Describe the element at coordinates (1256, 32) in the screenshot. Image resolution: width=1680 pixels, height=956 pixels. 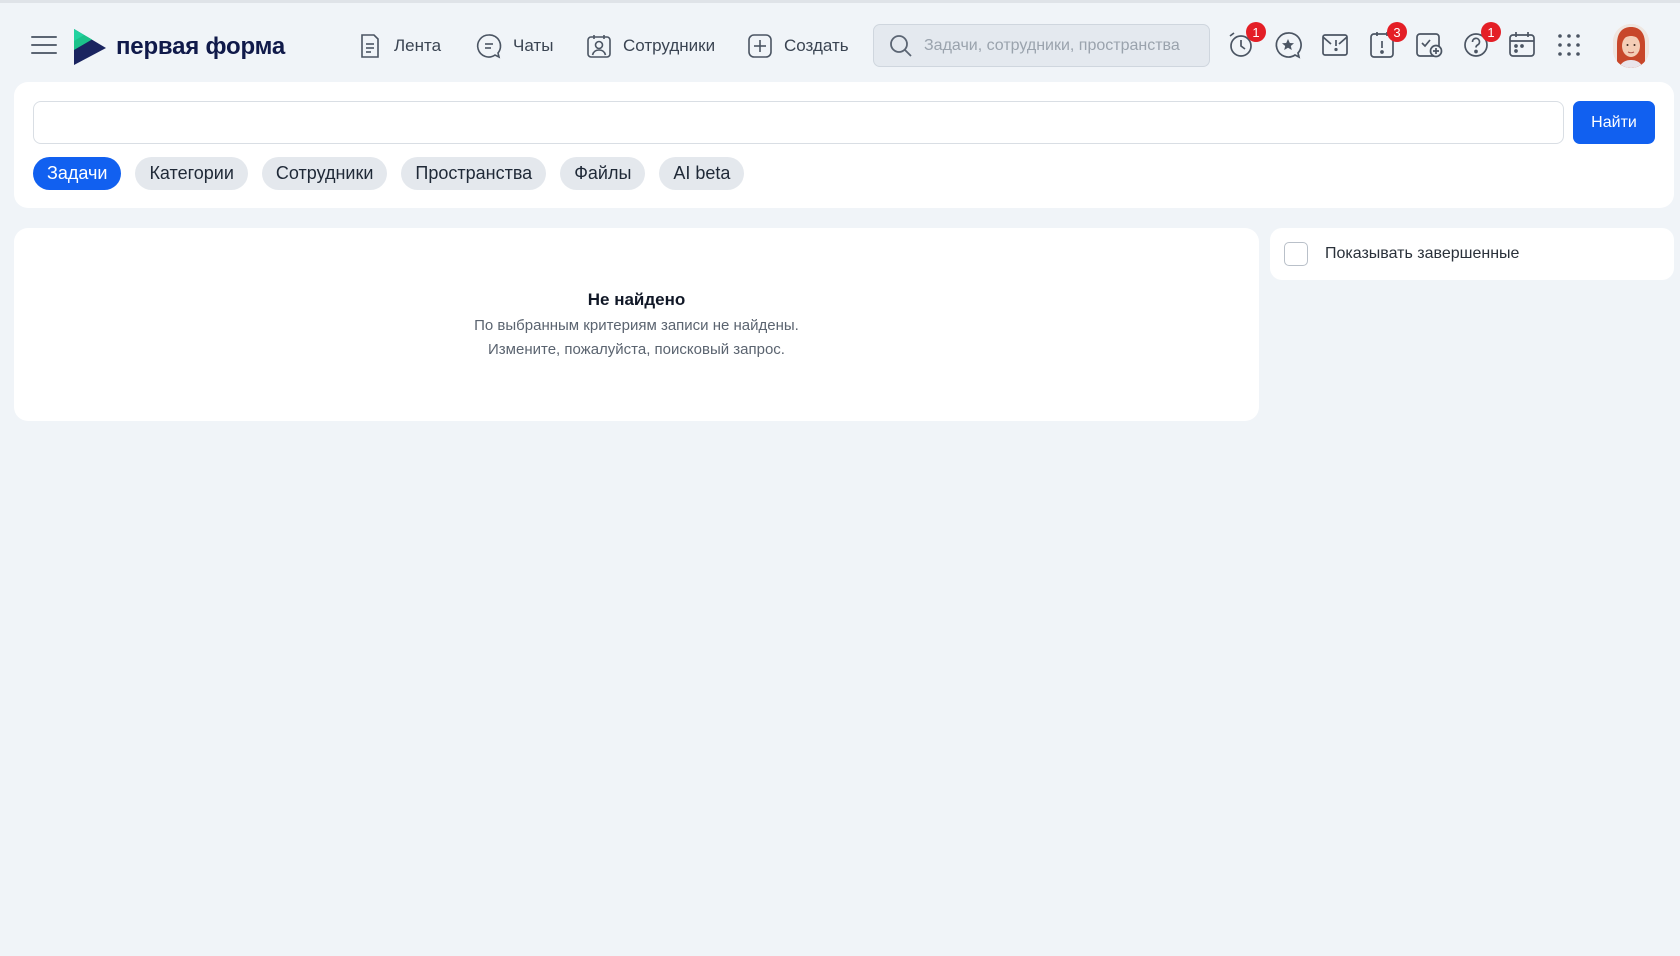
I see `reminders-badge: 1` at that location.